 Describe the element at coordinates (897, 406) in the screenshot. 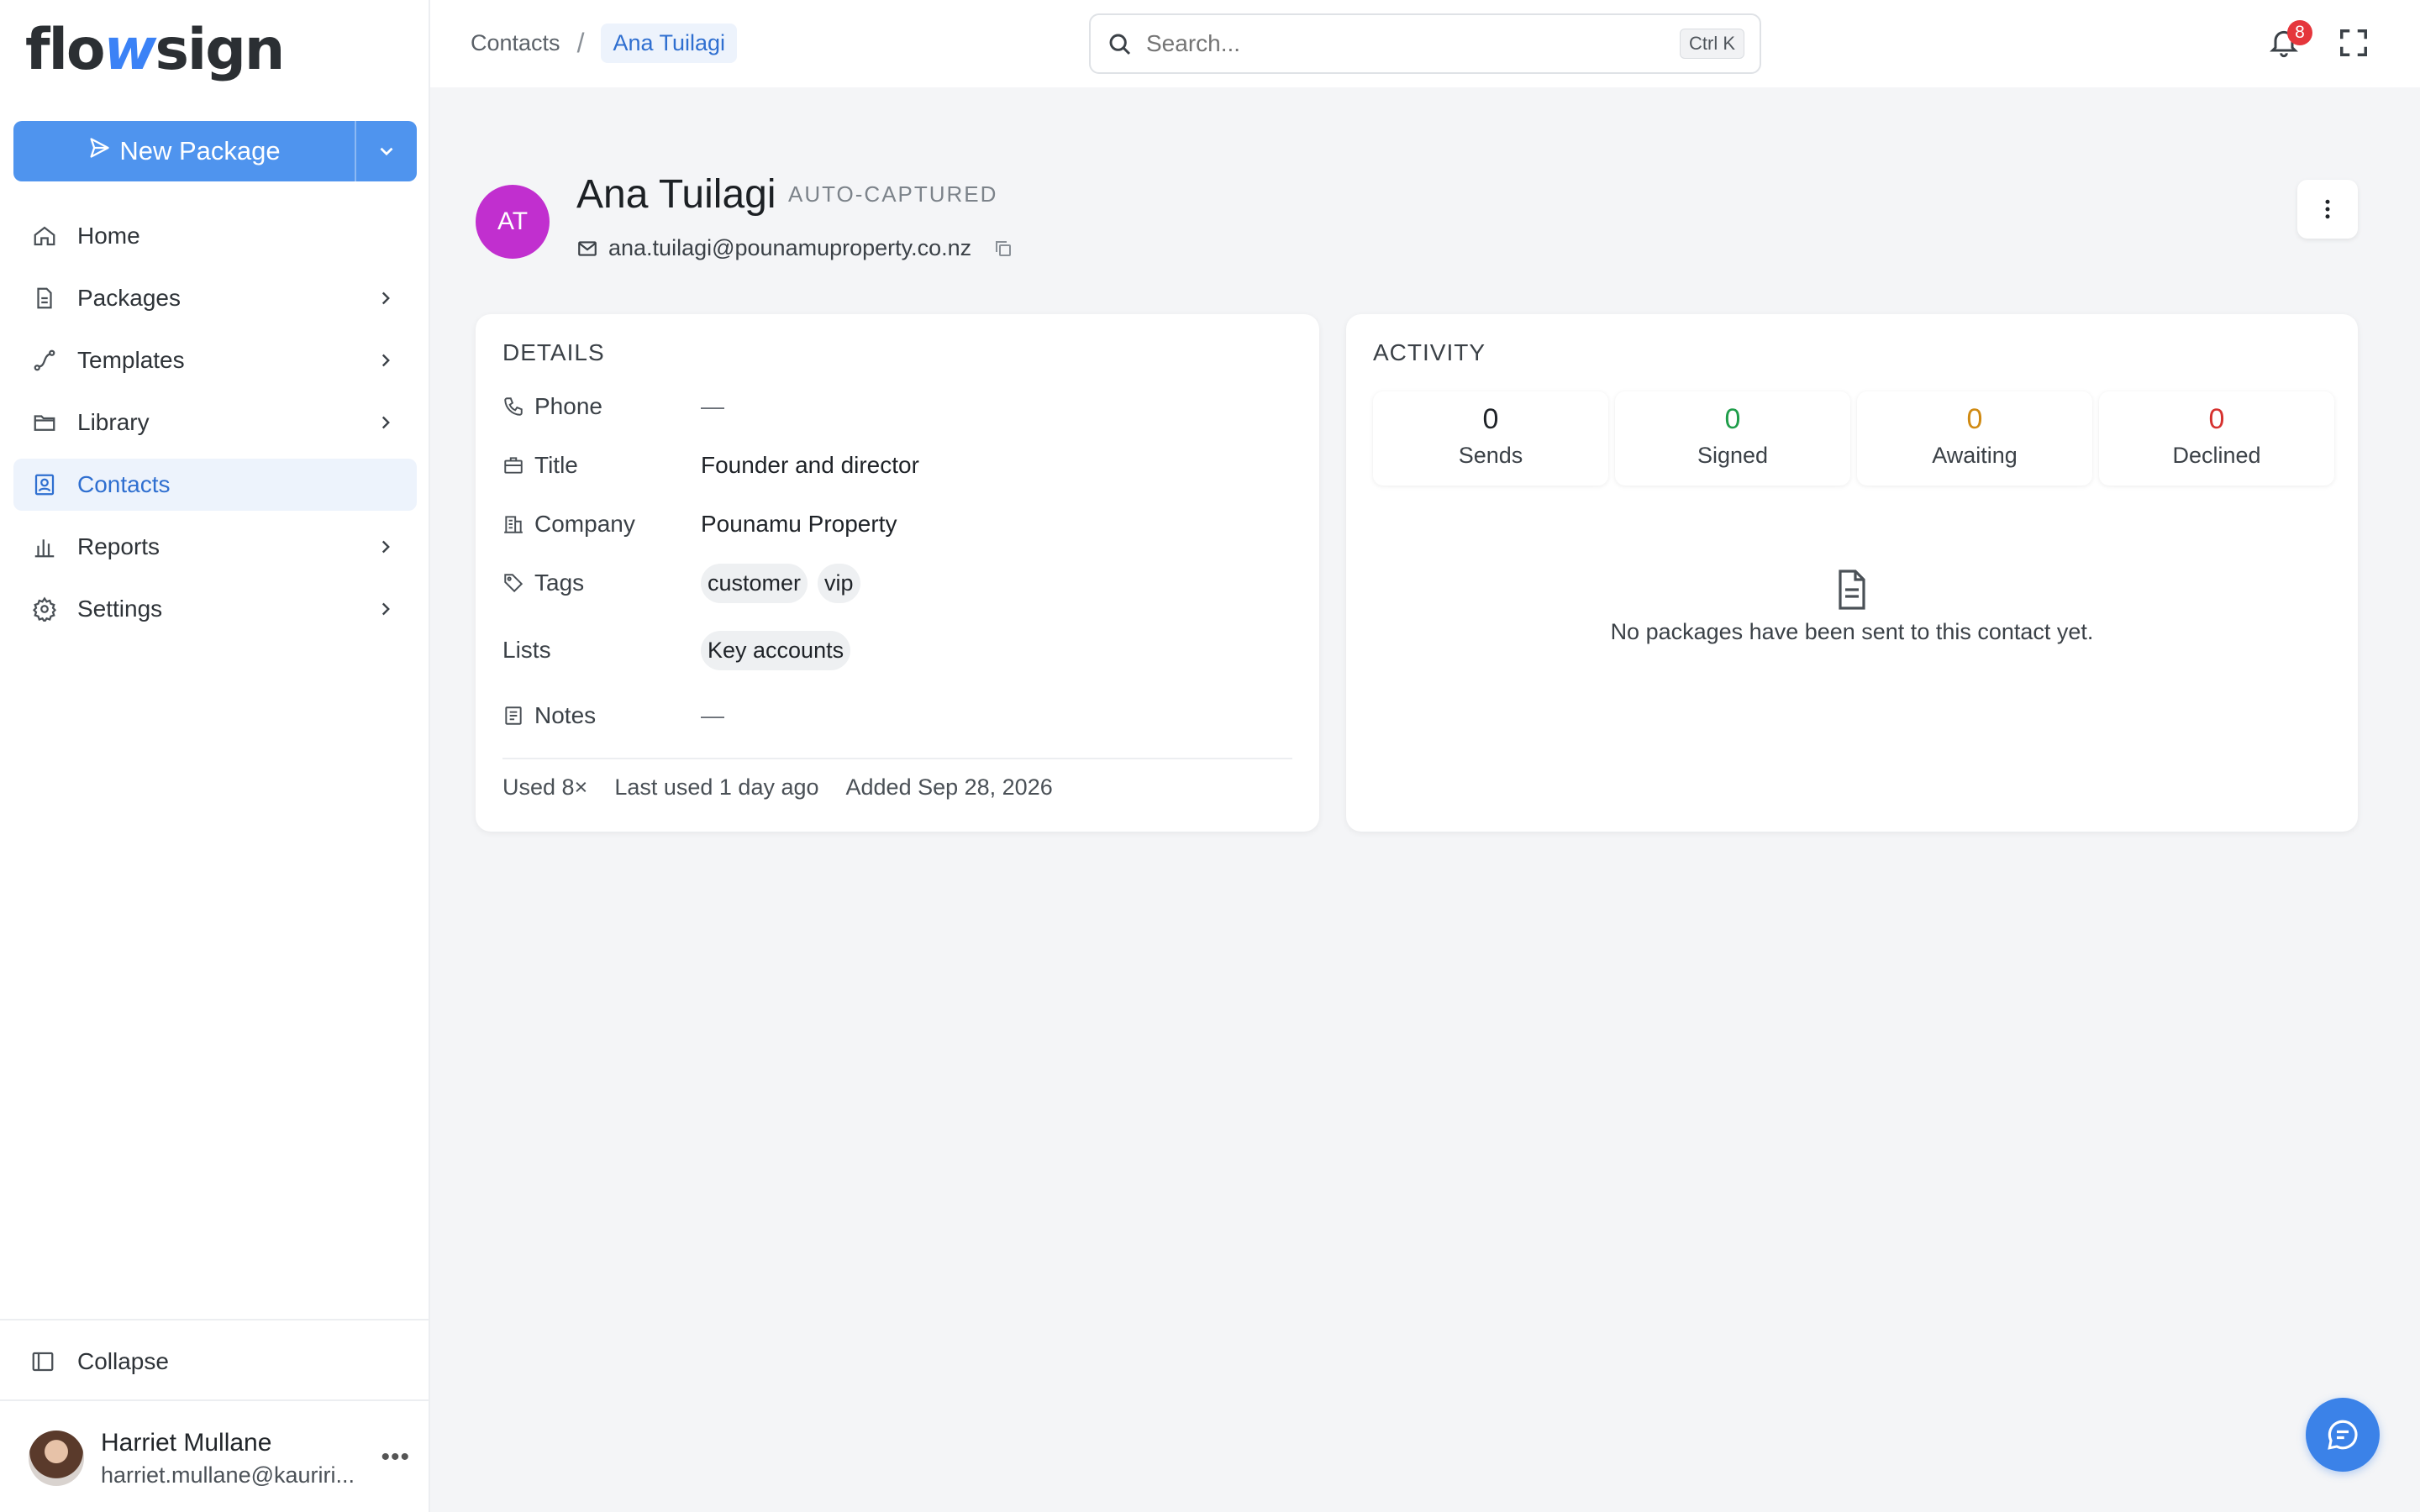

I see `phone-row: Phone —` at that location.